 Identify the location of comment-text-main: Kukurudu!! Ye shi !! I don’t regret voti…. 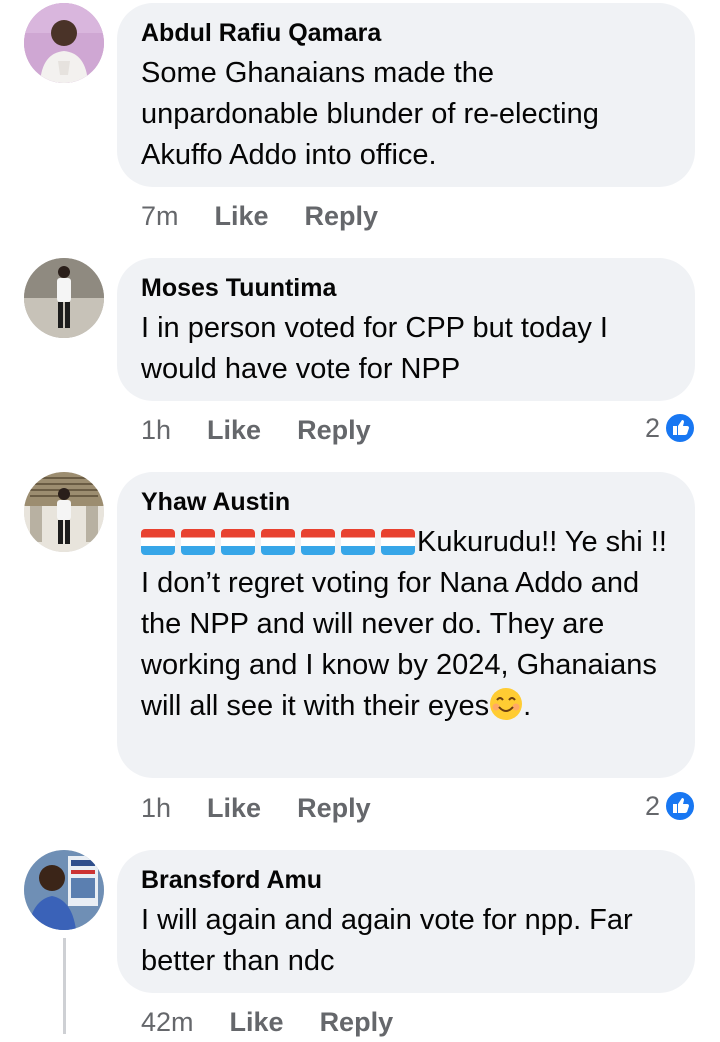
(404, 624).